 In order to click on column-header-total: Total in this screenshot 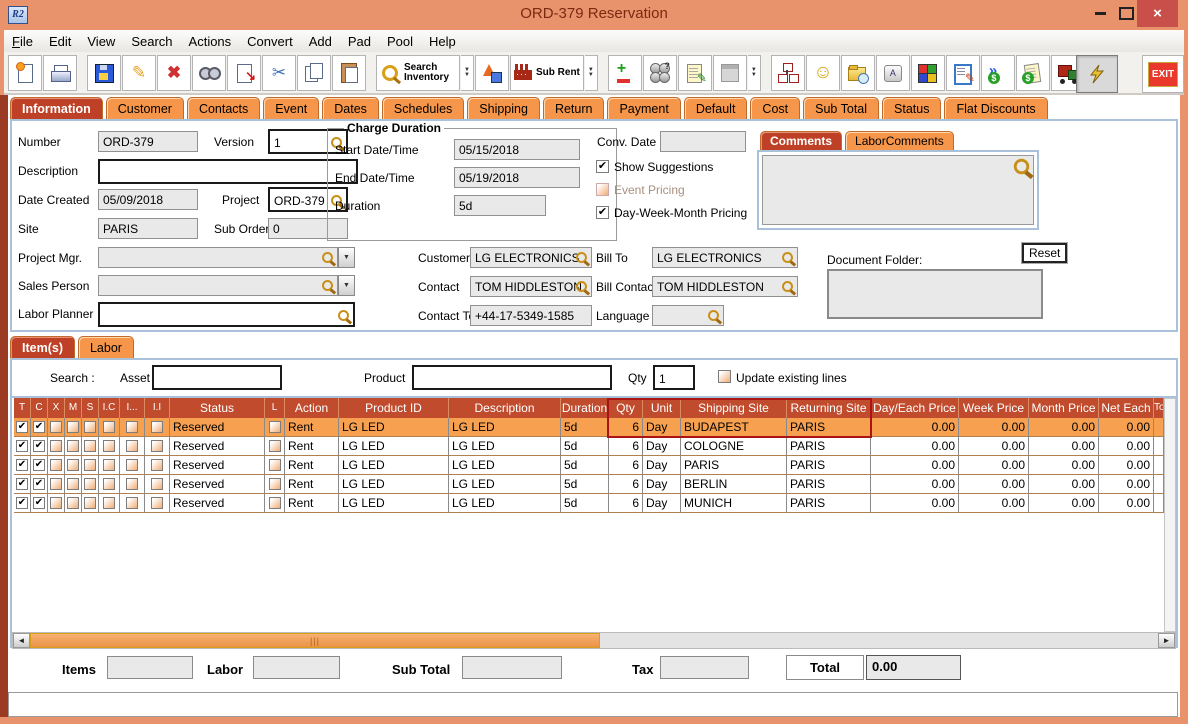, I will do `click(1159, 408)`.